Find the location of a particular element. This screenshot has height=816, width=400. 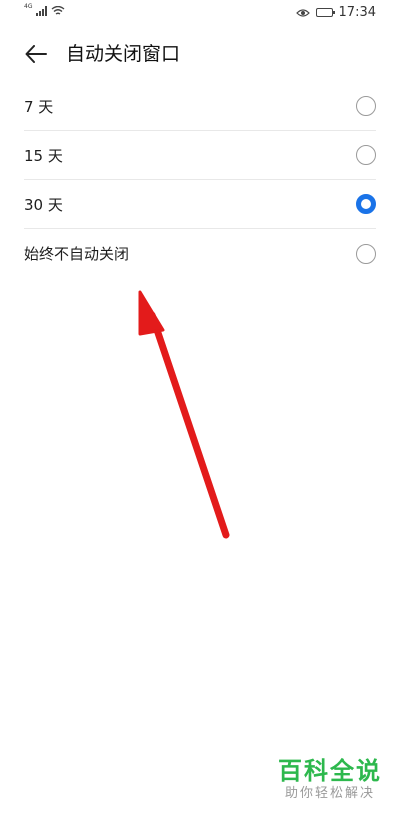

option-7-days: 7 天 is located at coordinates (200, 106).